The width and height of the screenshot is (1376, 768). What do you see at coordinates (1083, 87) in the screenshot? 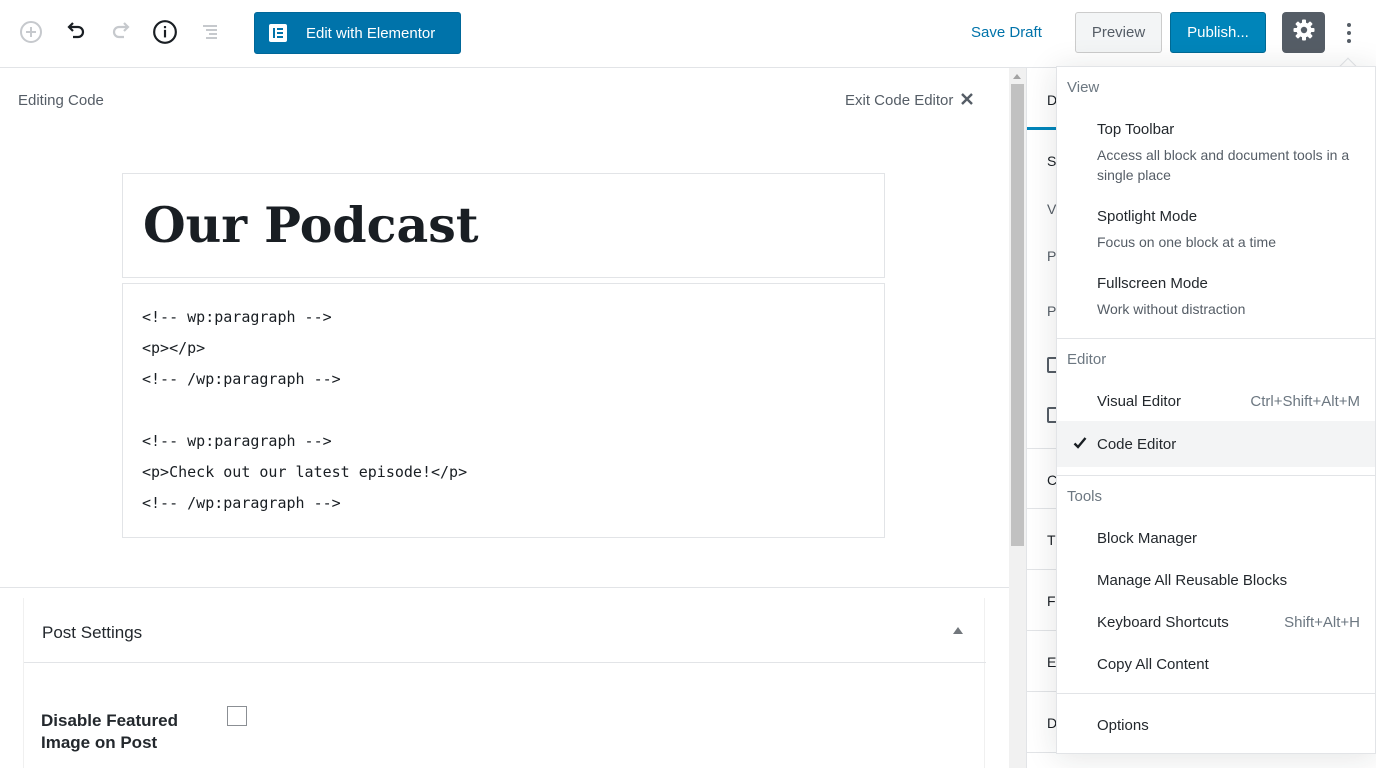
I see `menu-group-view-label: View` at bounding box center [1083, 87].